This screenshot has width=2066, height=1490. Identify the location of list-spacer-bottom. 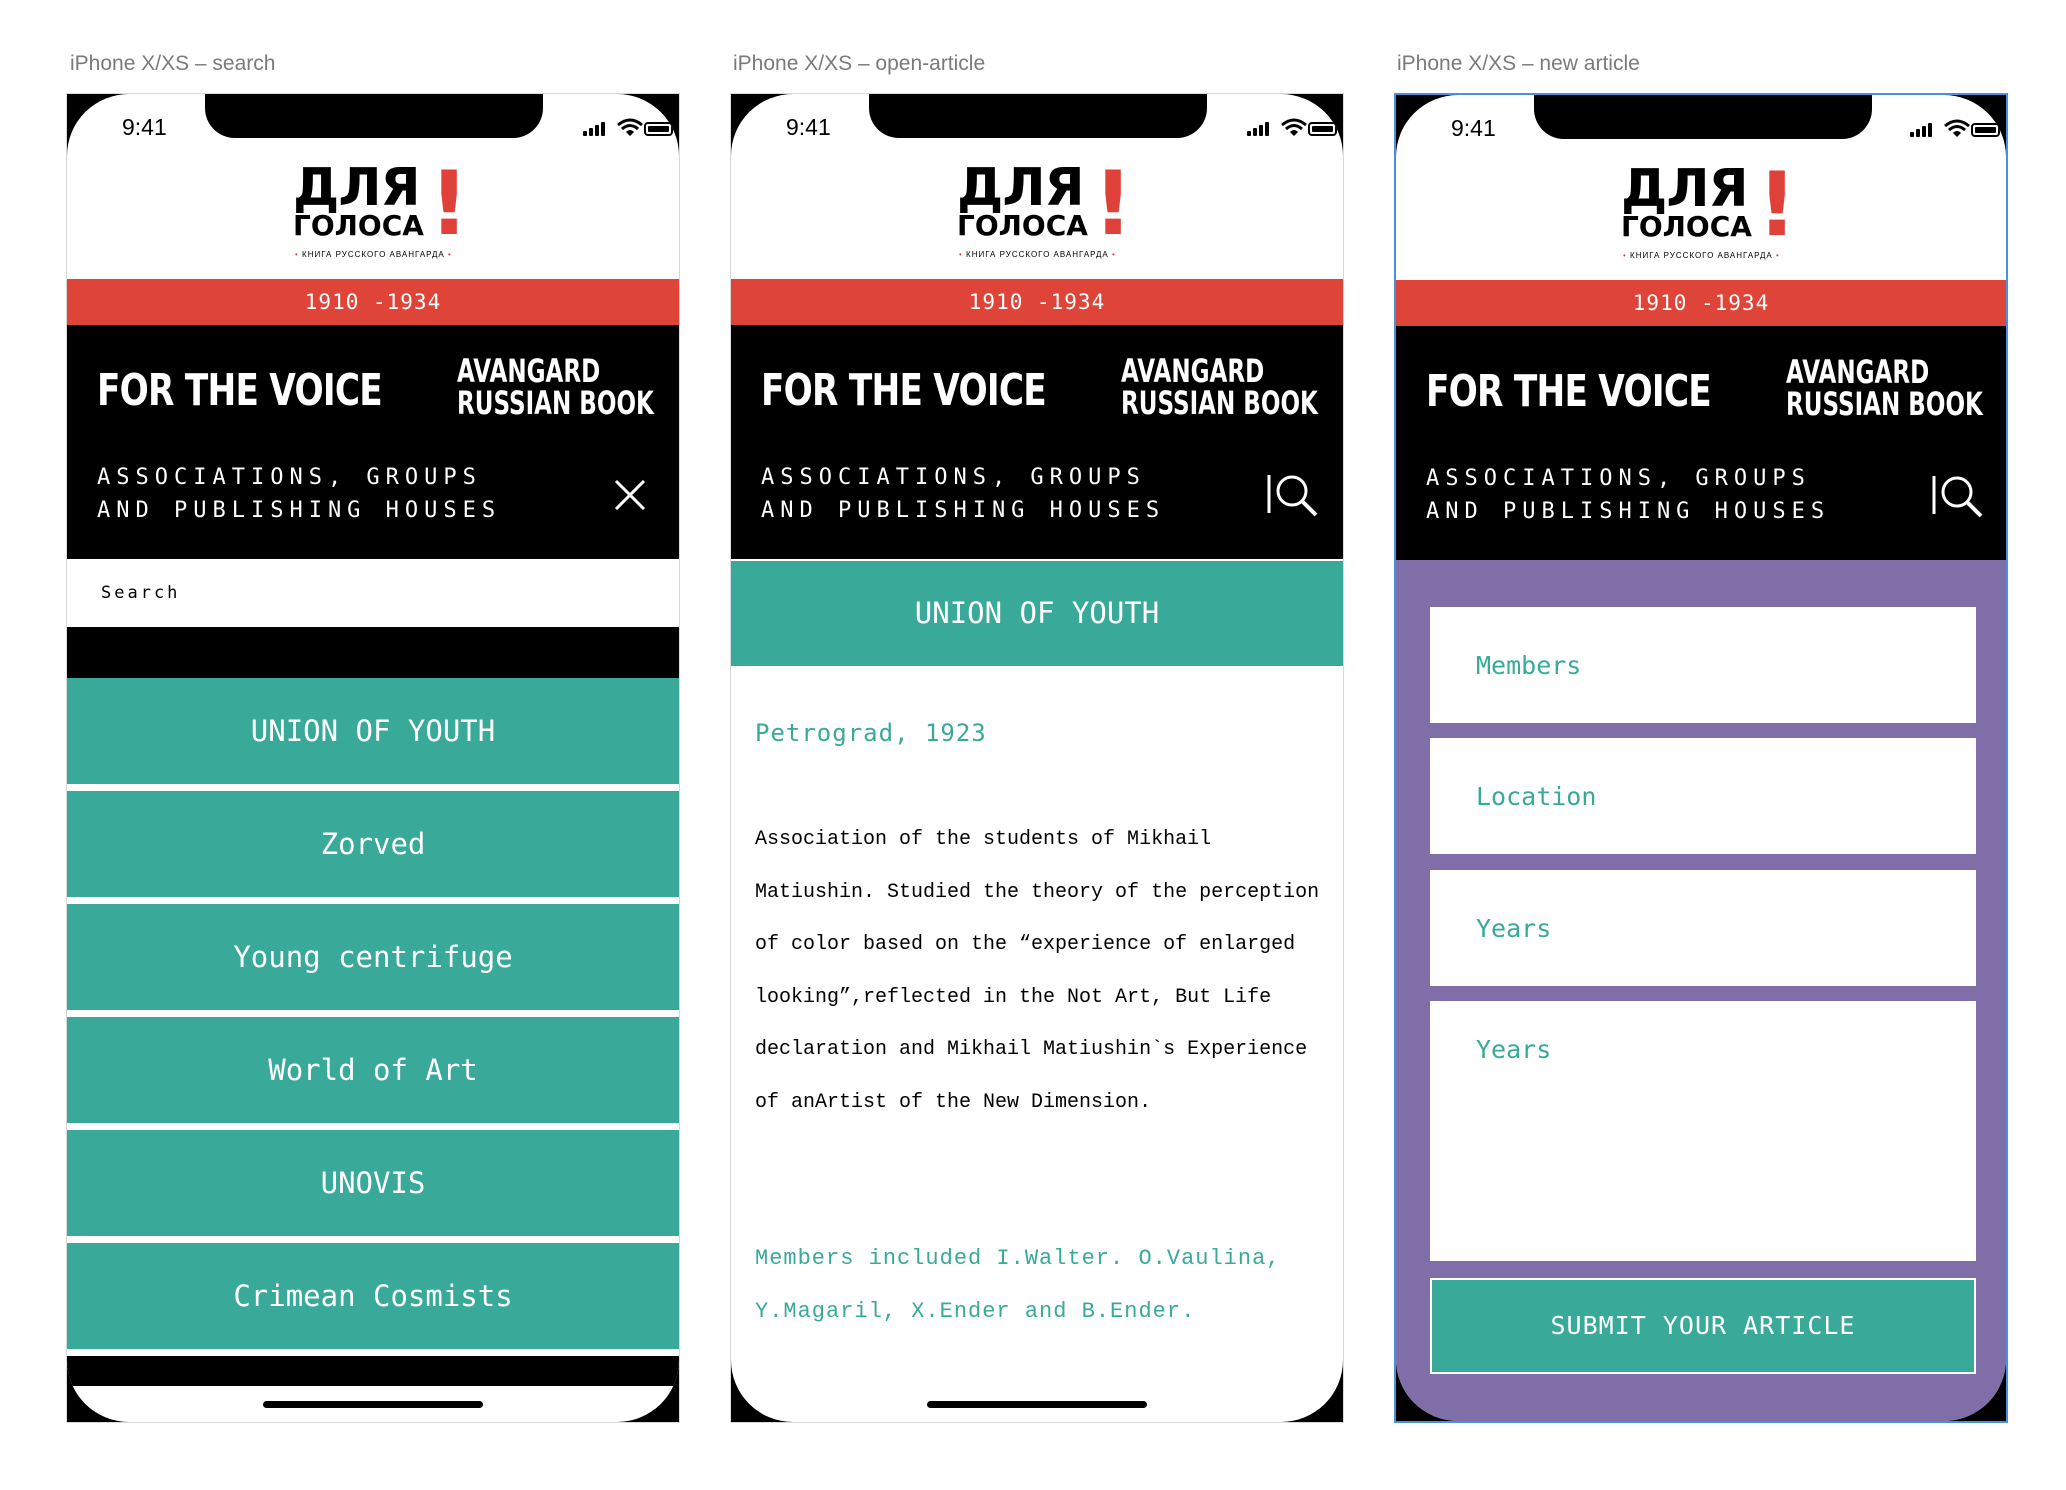
(373, 1371).